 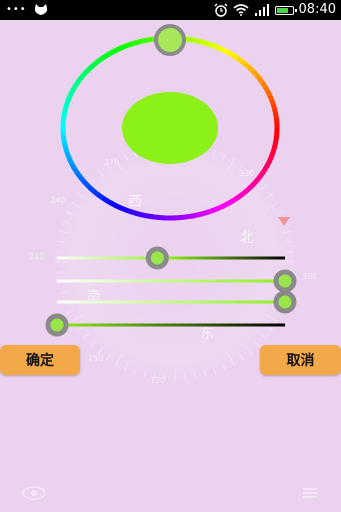 What do you see at coordinates (300, 360) in the screenshot?
I see `cancel-button: 取消` at bounding box center [300, 360].